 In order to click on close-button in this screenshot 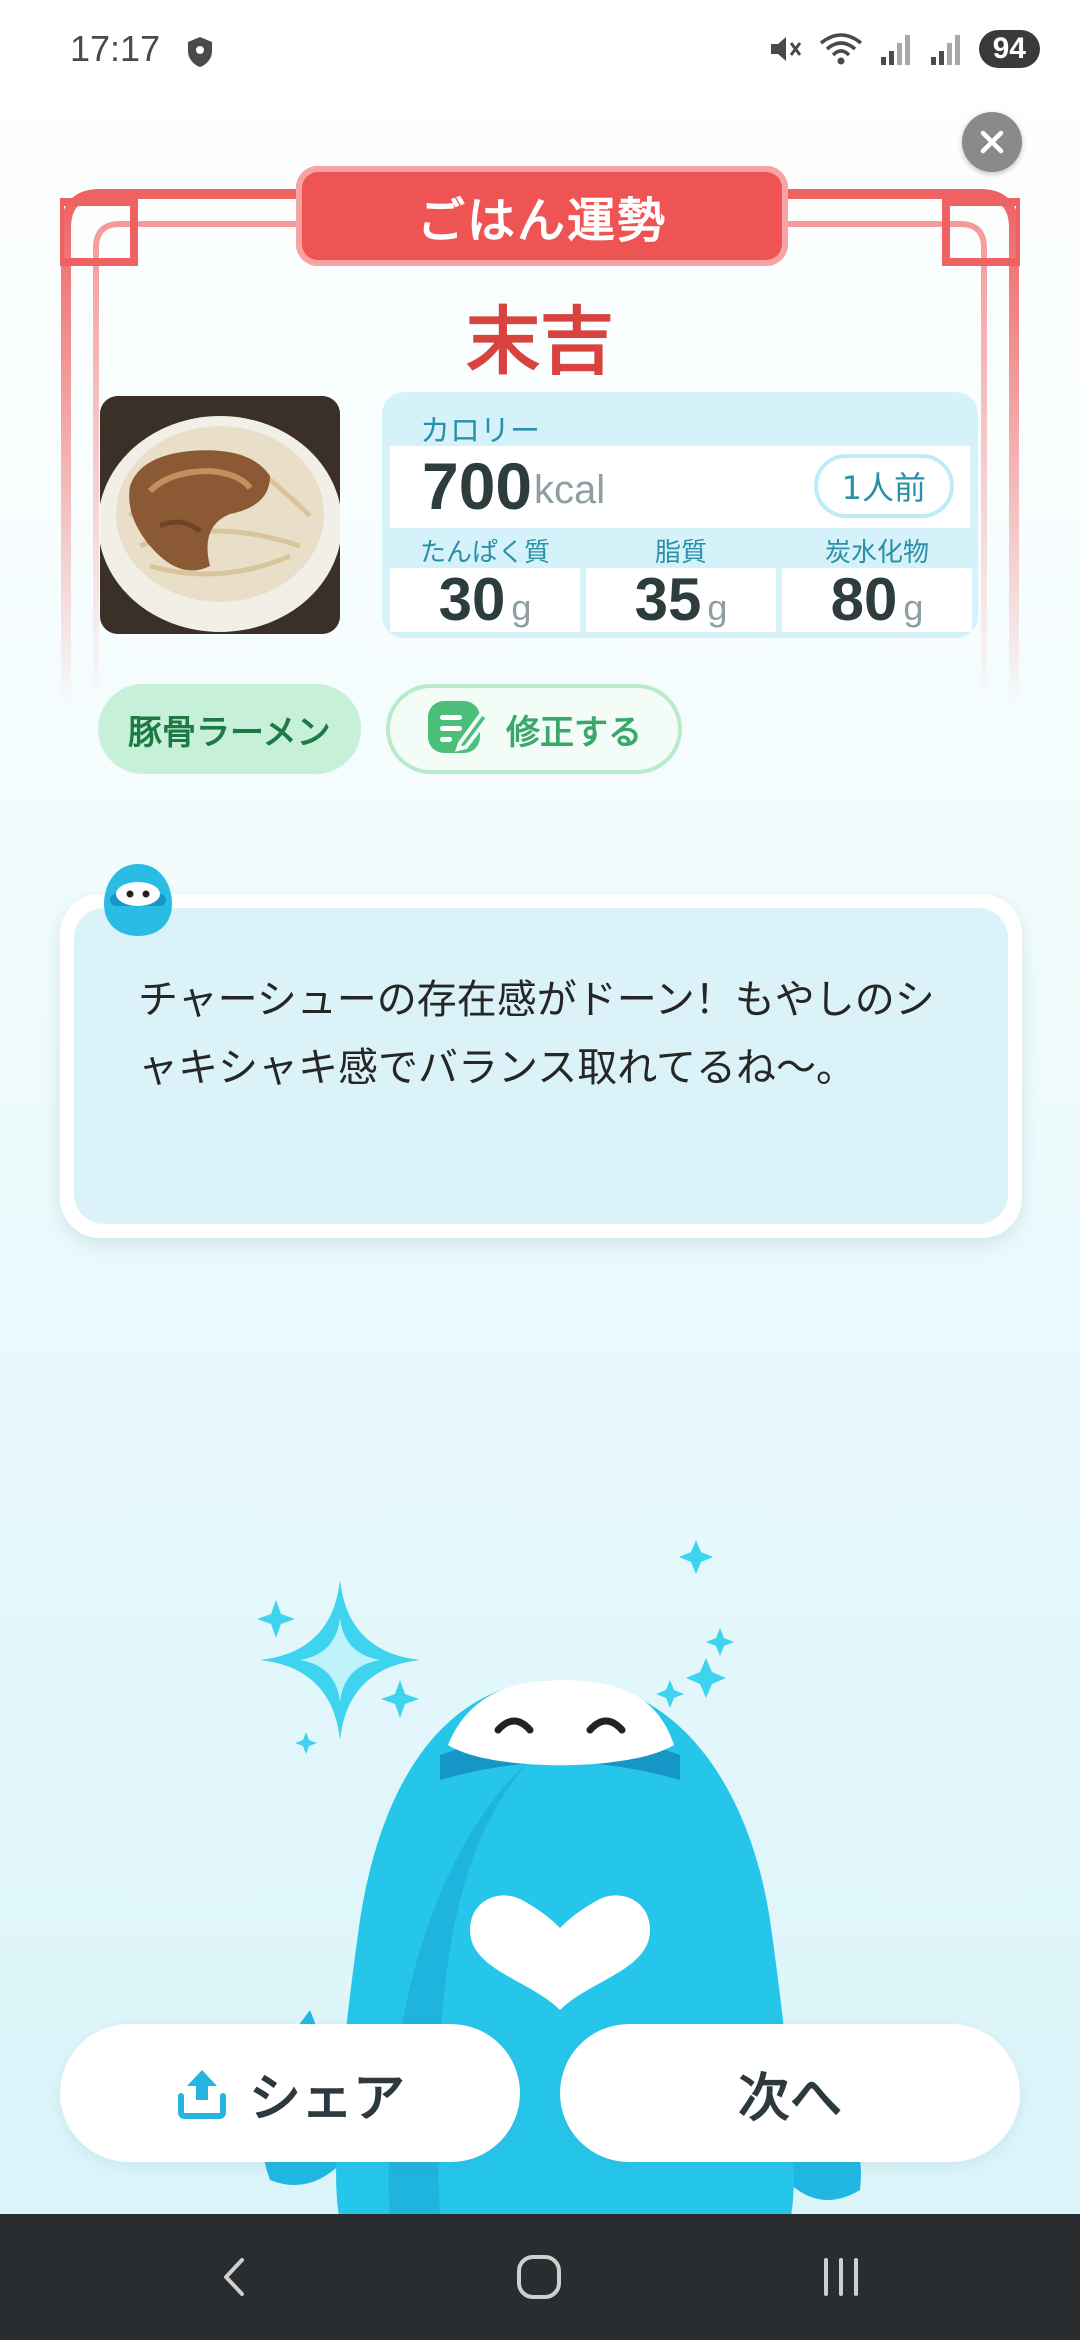, I will do `click(992, 142)`.